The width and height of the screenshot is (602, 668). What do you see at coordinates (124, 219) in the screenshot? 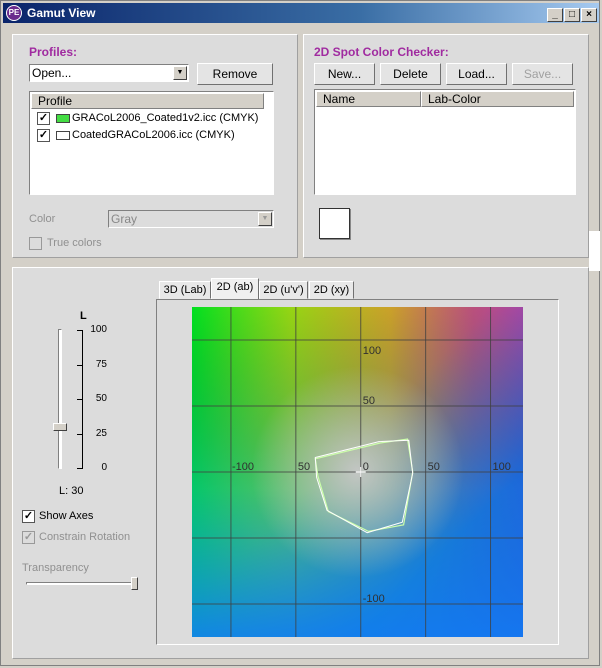
I see `color-mode-value: Gray` at bounding box center [124, 219].